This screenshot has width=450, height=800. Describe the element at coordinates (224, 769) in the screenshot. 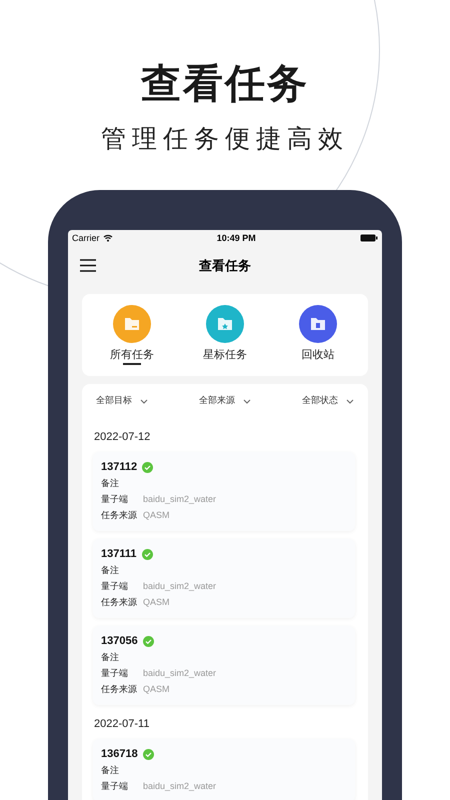

I see `task-card: 136718 备注 量子端 baidu_sim2_water` at that location.